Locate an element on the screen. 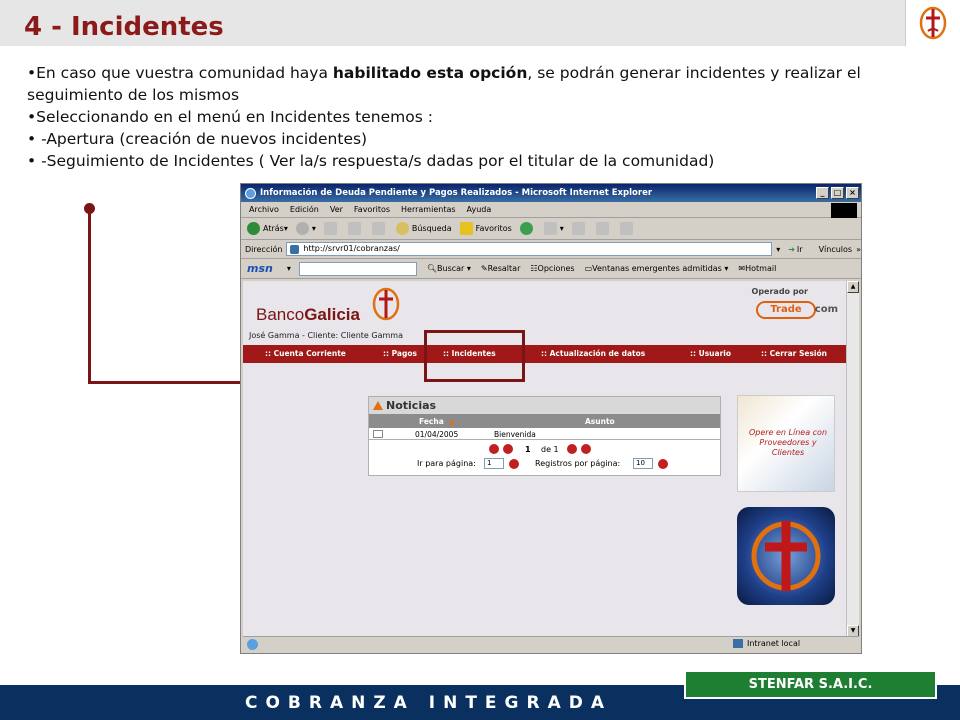 This screenshot has height=720, width=960. options-icon: ☷ is located at coordinates (534, 268).